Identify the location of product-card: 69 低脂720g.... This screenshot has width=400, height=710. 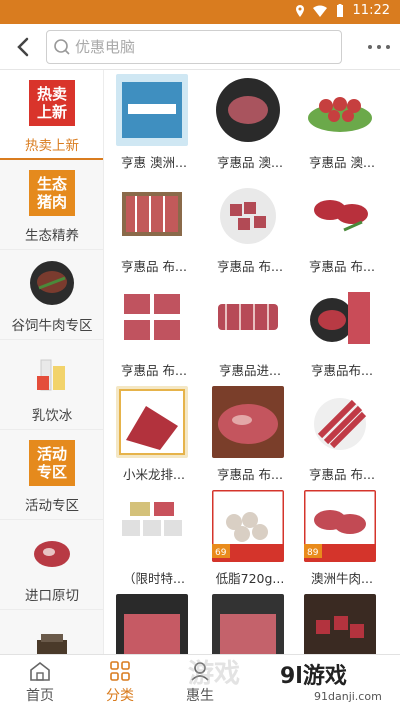
(249, 537).